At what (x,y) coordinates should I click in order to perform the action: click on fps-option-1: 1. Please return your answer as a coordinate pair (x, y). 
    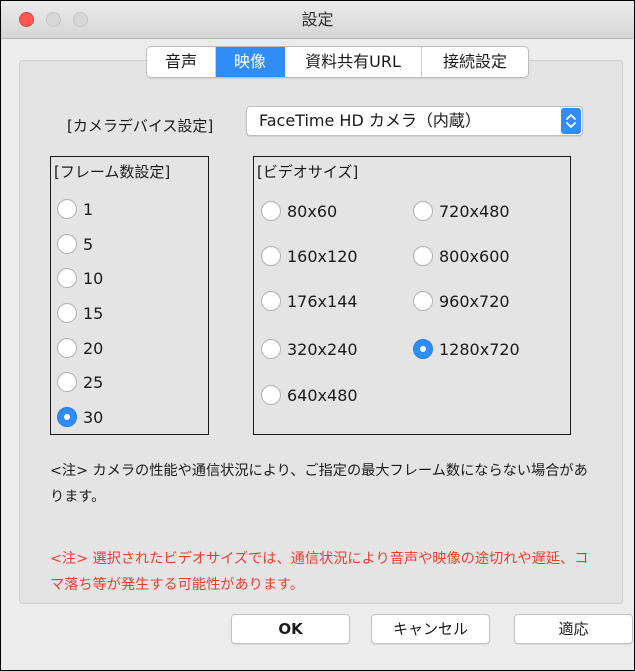
    Looking at the image, I should click on (75, 209).